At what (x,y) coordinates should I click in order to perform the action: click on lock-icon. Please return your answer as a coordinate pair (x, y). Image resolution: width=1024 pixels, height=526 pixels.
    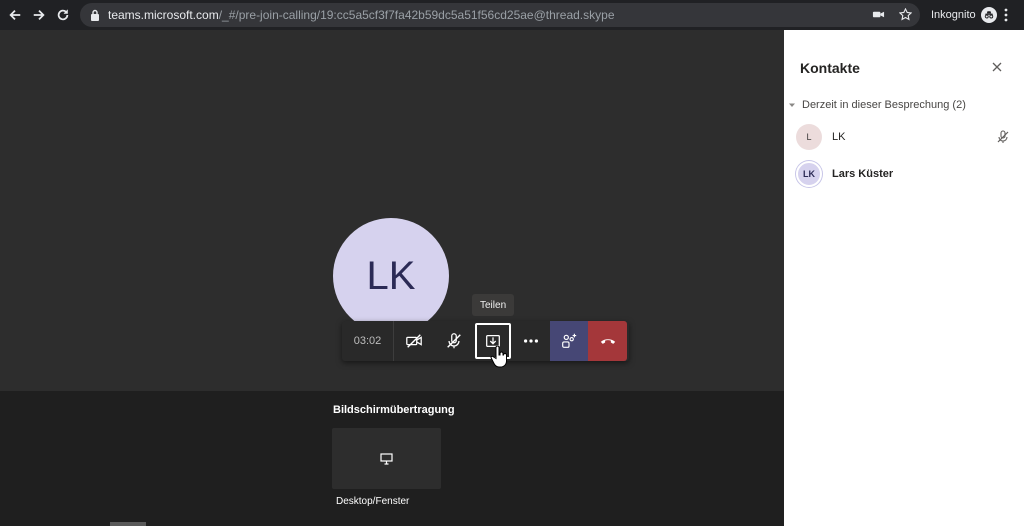
    Looking at the image, I should click on (95, 15).